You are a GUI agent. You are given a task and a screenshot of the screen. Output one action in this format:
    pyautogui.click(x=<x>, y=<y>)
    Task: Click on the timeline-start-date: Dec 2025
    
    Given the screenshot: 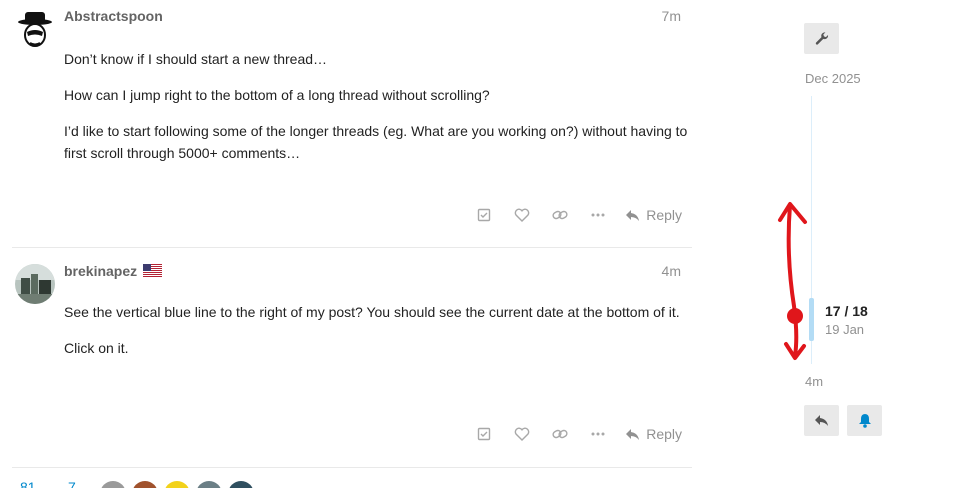 What is the action you would take?
    pyautogui.click(x=833, y=78)
    